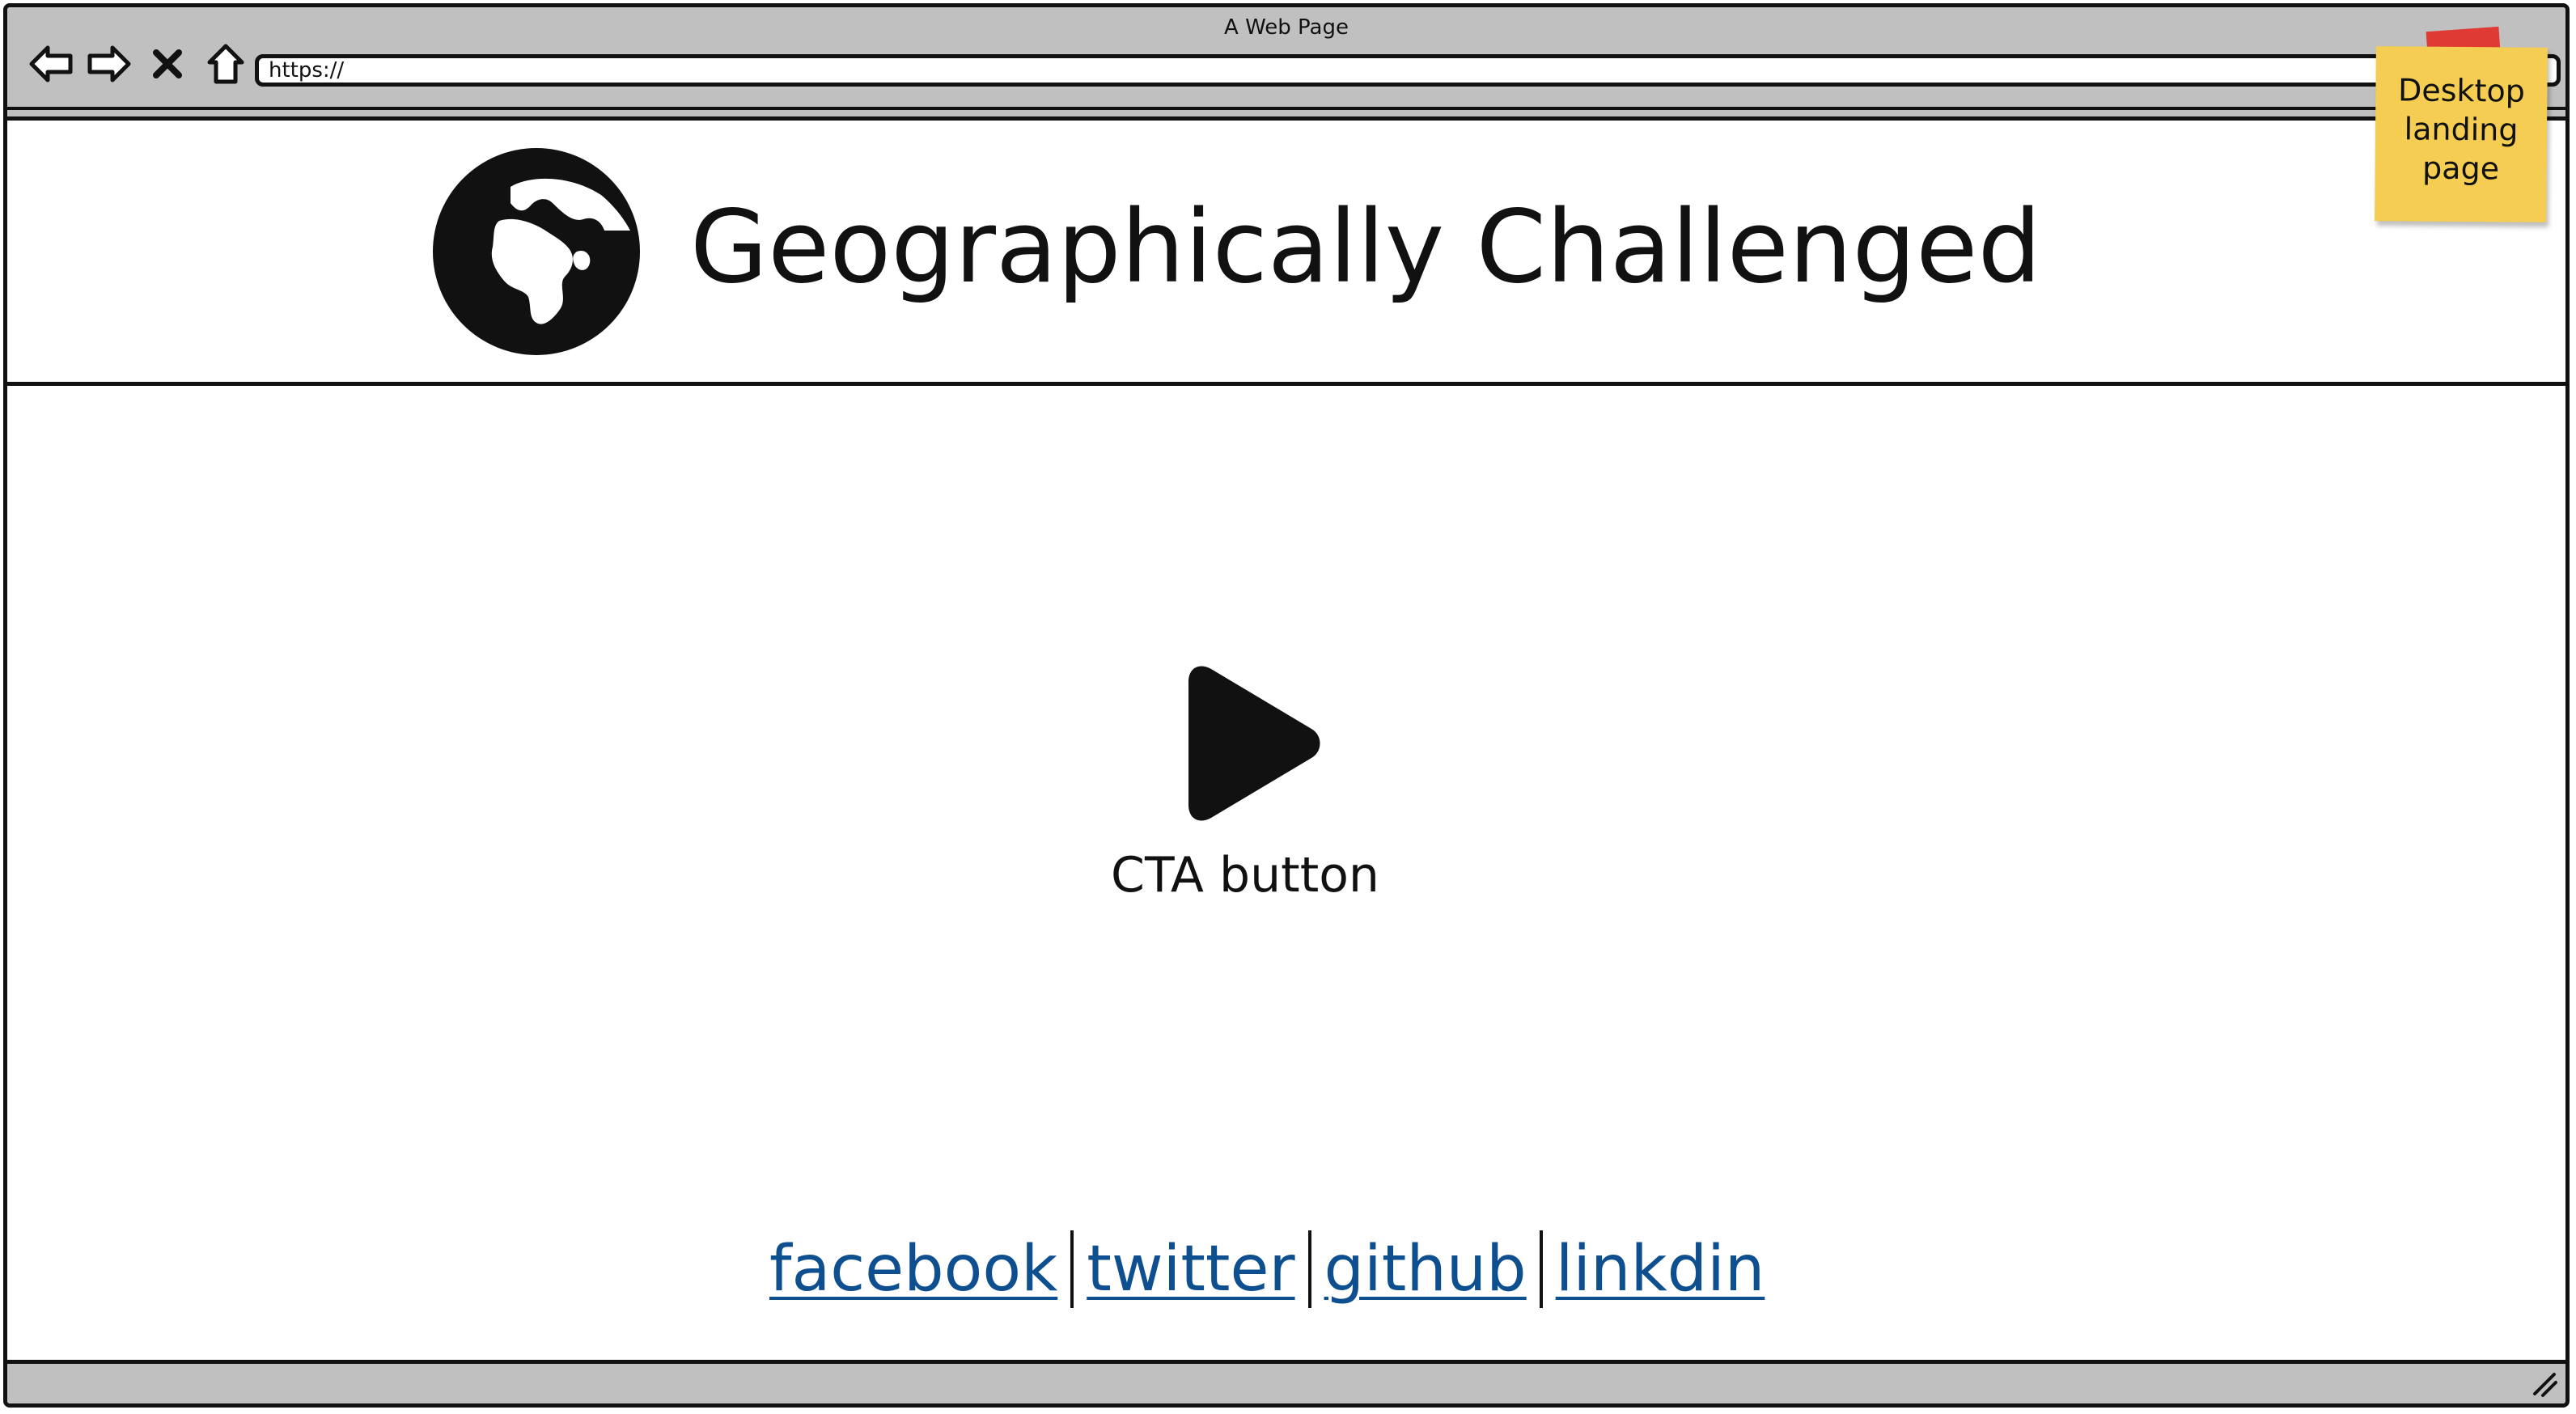 The width and height of the screenshot is (2576, 1414). What do you see at coordinates (1245, 875) in the screenshot?
I see `cta-label: CTA button` at bounding box center [1245, 875].